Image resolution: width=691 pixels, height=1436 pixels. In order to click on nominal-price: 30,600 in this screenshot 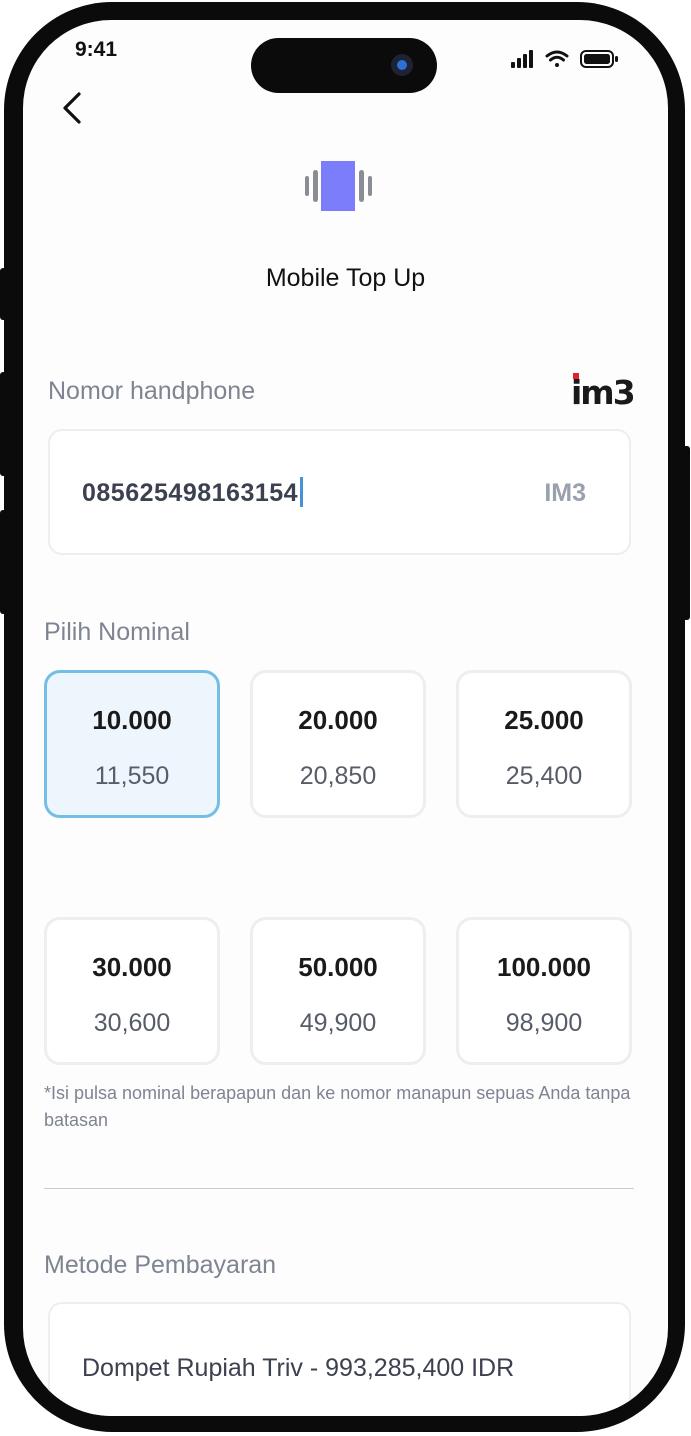, I will do `click(132, 1023)`.